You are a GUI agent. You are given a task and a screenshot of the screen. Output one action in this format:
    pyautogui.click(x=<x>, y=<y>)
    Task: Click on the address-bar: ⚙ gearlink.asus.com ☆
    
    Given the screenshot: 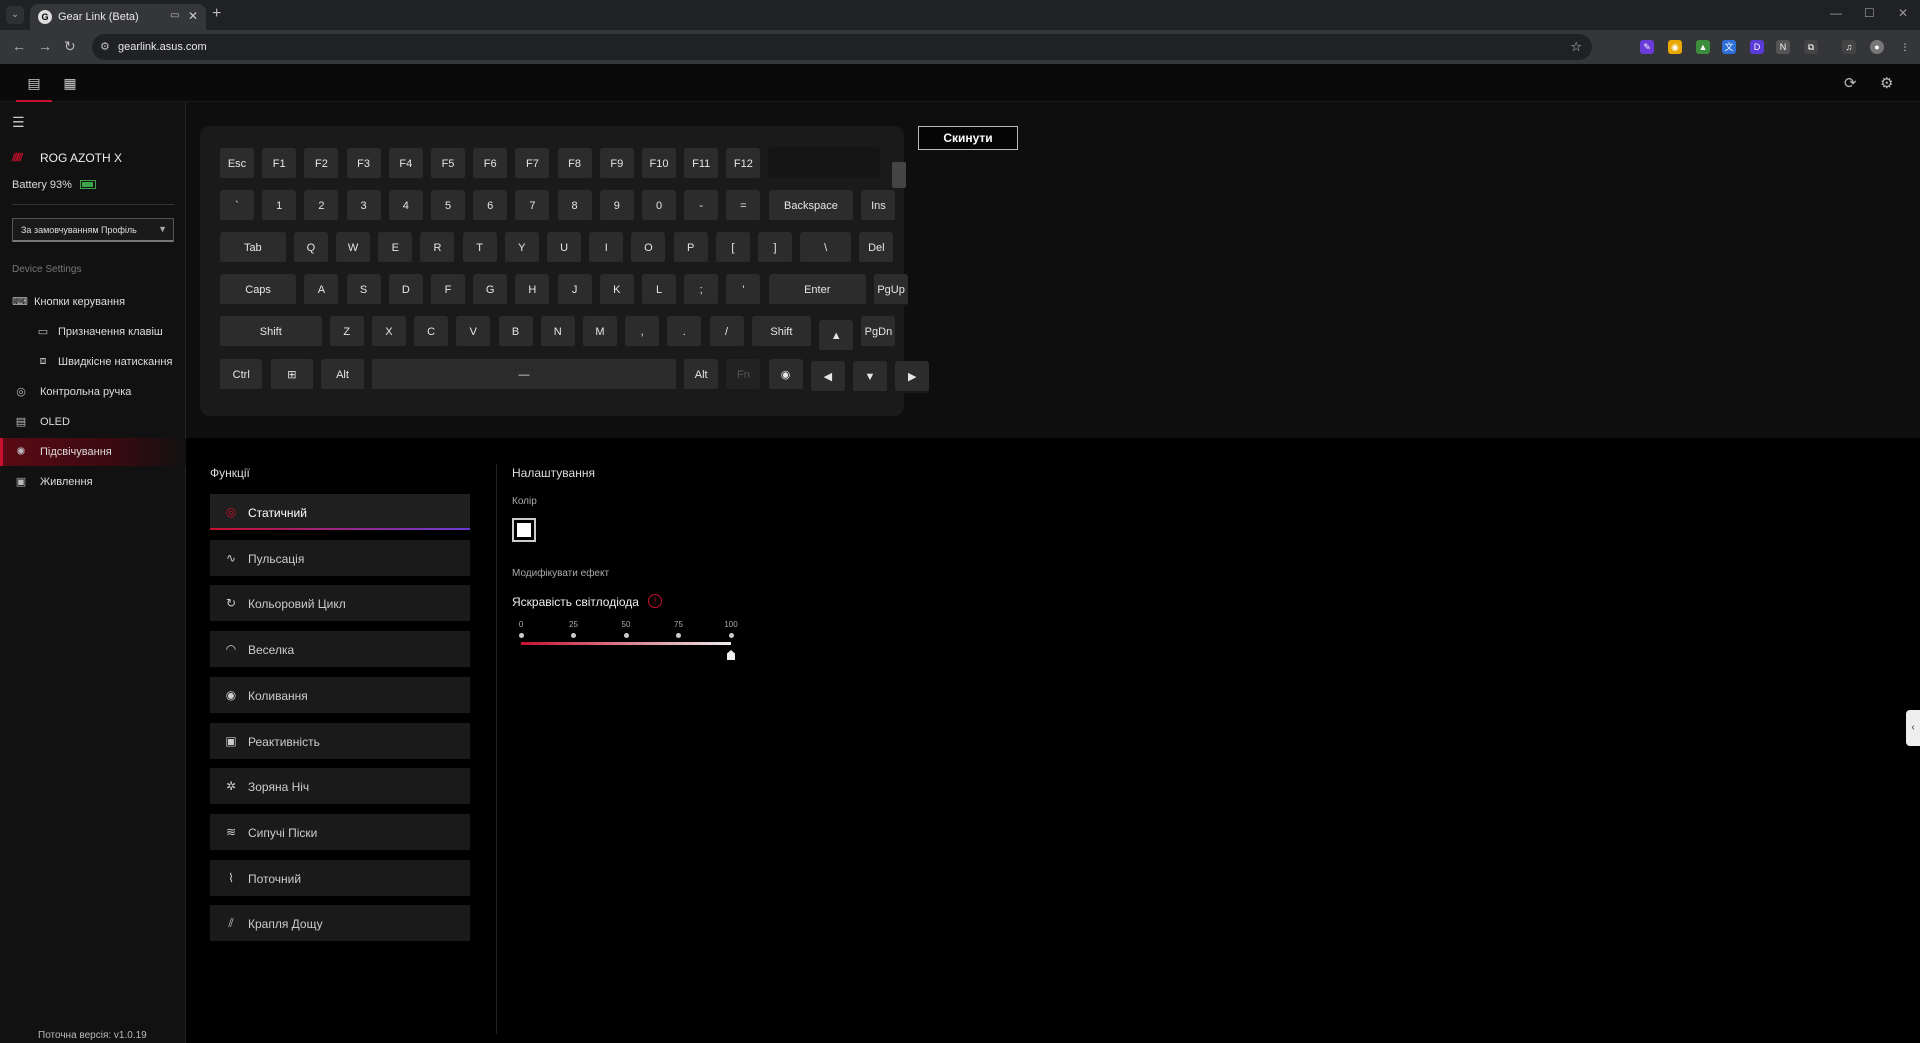 What is the action you would take?
    pyautogui.click(x=842, y=47)
    